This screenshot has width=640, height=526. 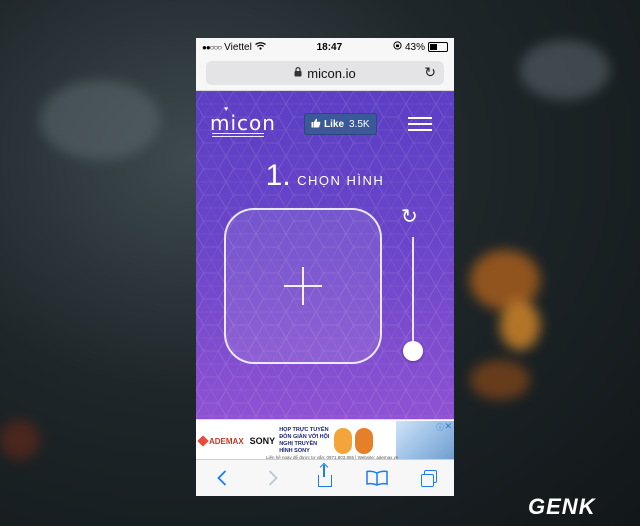 I want to click on add-image-icon, so click(x=303, y=286).